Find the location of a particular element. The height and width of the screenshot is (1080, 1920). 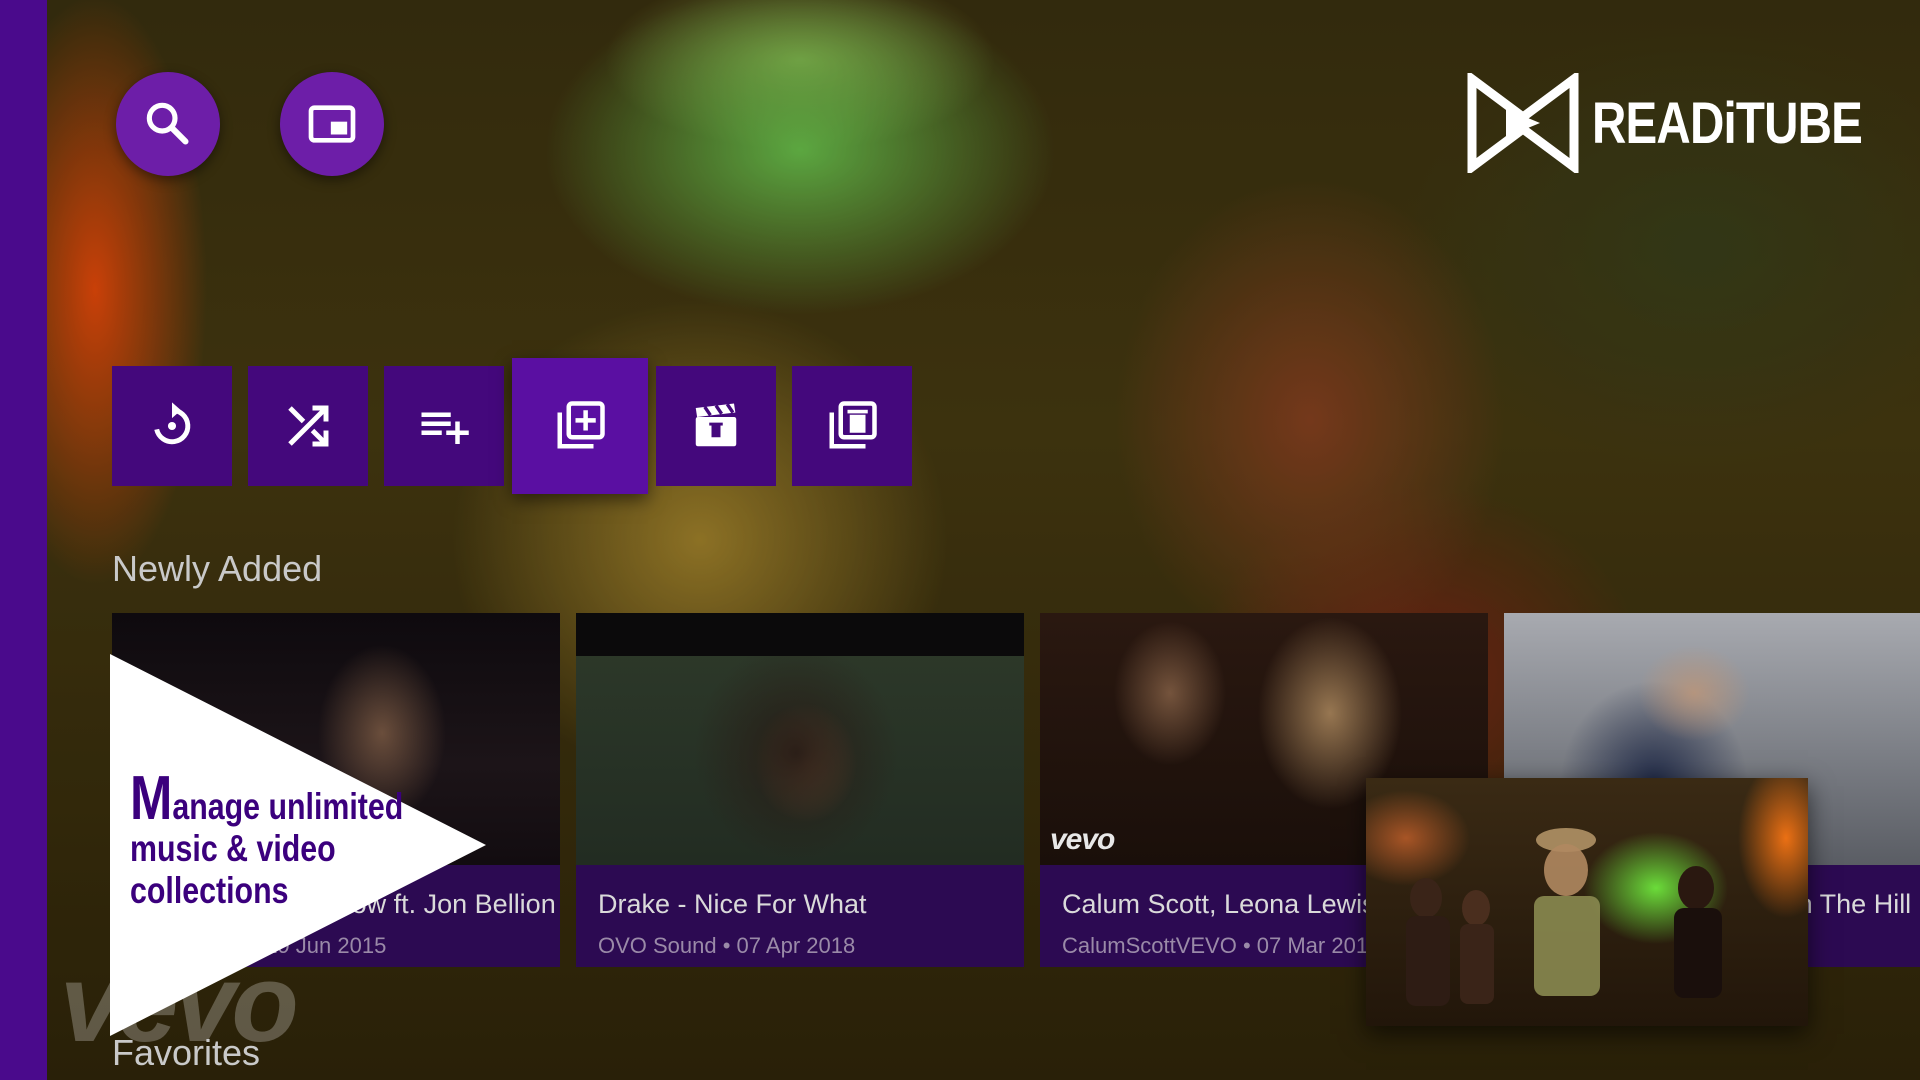

picture-in-picture-icon is located at coordinates (332, 124).